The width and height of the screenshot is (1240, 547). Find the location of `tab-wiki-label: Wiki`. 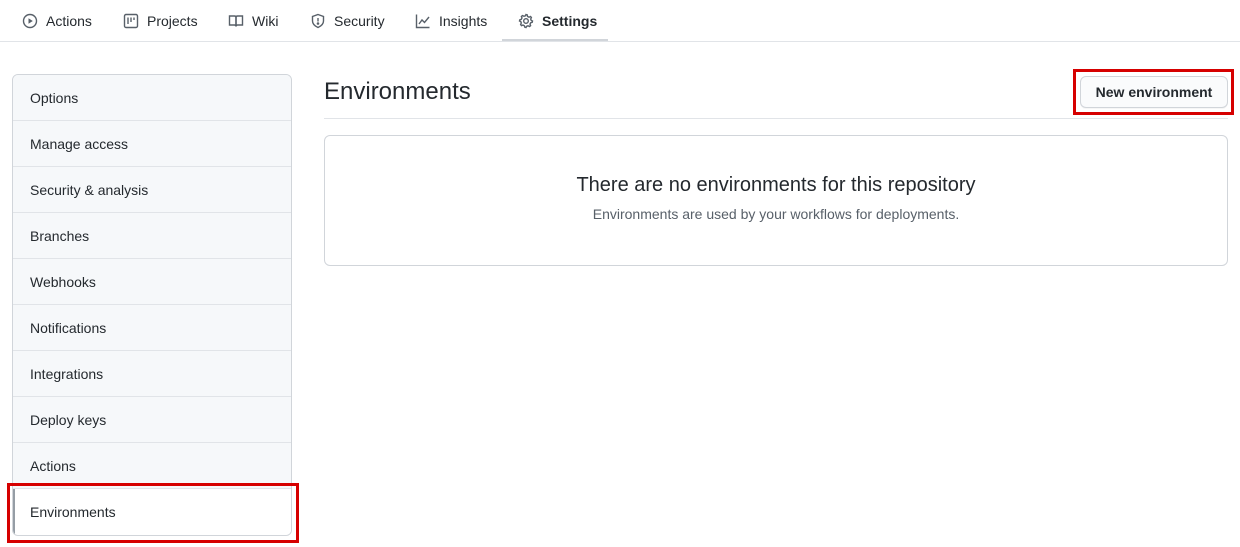

tab-wiki-label: Wiki is located at coordinates (265, 21).